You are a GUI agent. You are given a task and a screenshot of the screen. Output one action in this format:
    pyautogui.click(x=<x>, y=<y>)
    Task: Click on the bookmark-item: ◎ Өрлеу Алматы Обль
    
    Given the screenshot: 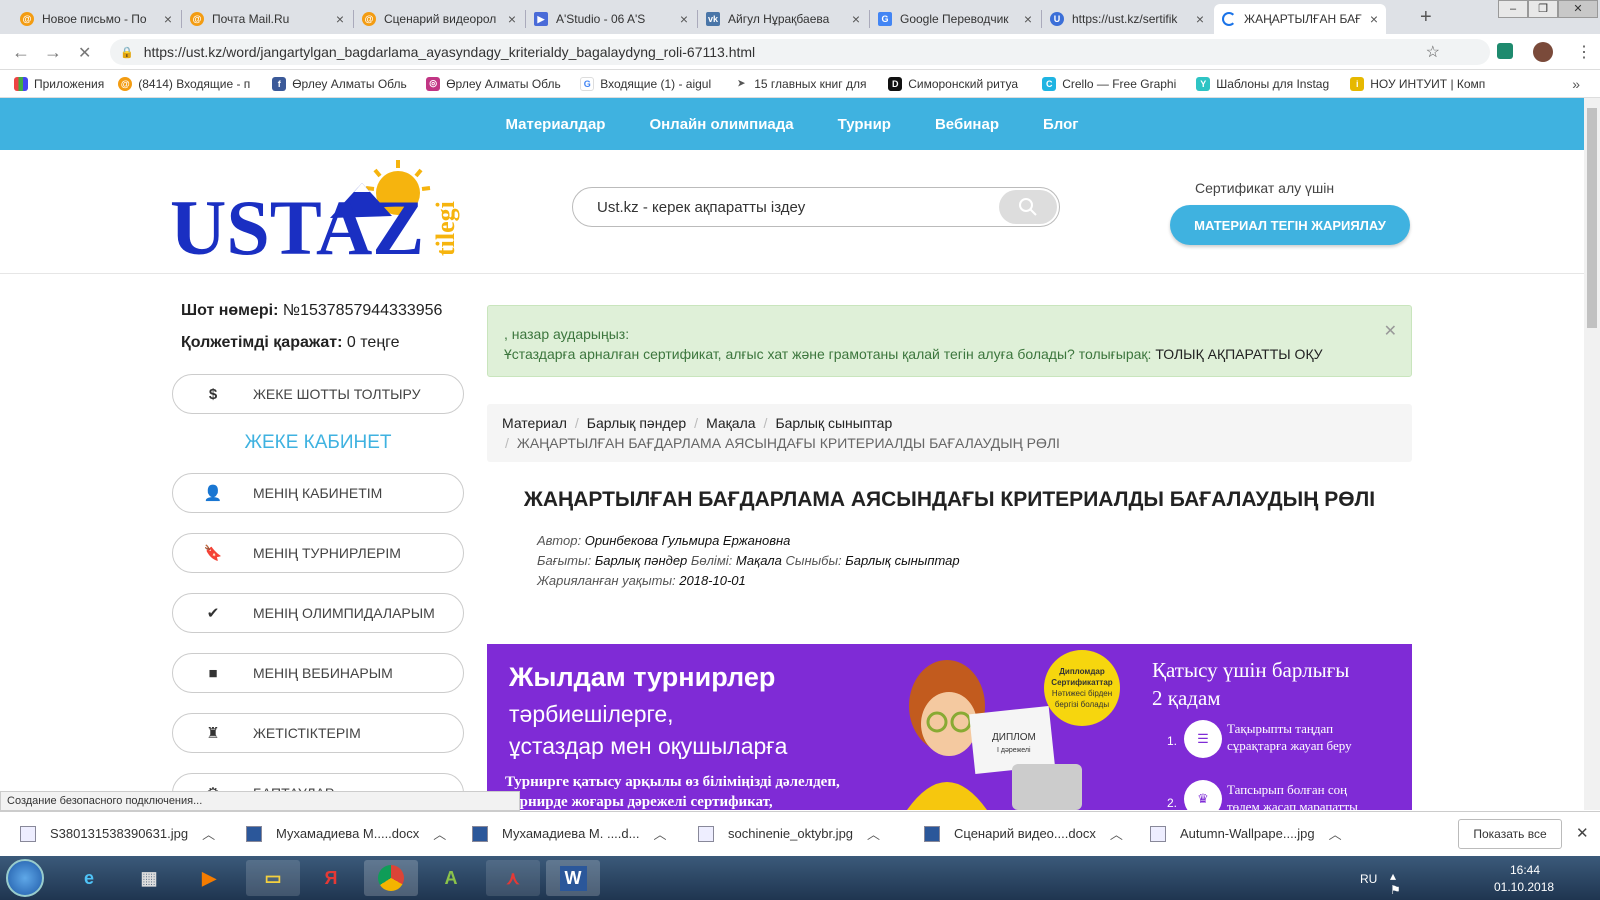 What is the action you would take?
    pyautogui.click(x=496, y=83)
    